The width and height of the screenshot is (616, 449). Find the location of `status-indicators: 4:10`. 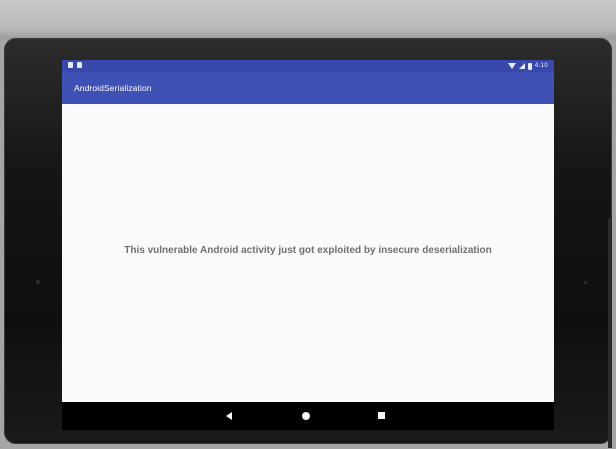

status-indicators: 4:10 is located at coordinates (527, 66).